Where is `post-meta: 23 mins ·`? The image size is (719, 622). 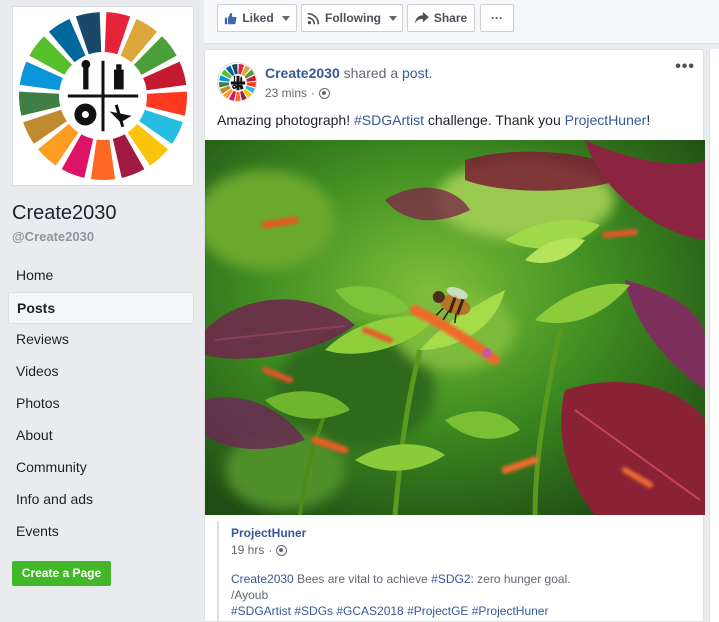 post-meta: 23 mins · is located at coordinates (298, 93).